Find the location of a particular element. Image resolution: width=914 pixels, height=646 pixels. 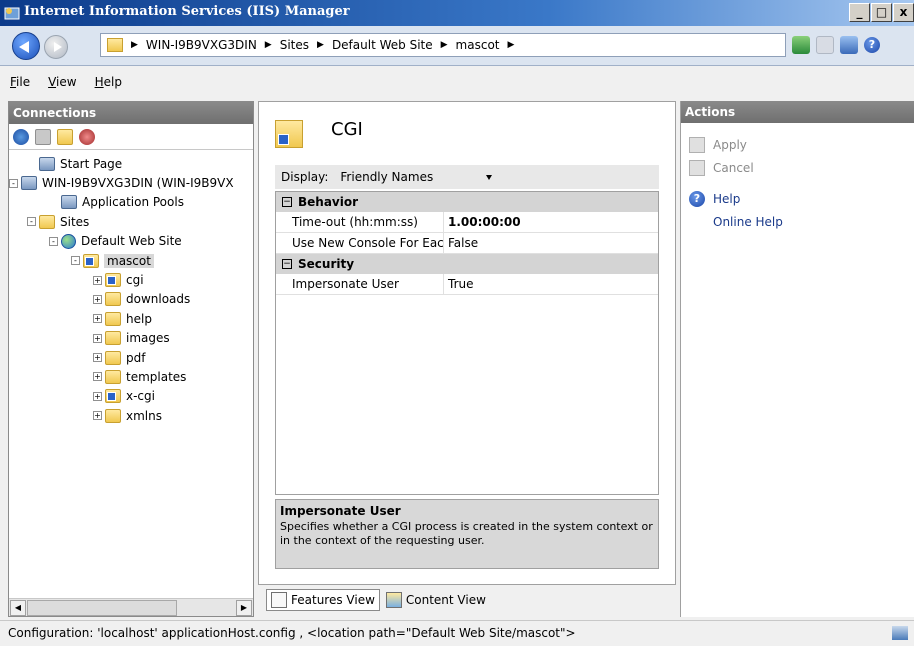

connect-icon is located at coordinates (21, 136).